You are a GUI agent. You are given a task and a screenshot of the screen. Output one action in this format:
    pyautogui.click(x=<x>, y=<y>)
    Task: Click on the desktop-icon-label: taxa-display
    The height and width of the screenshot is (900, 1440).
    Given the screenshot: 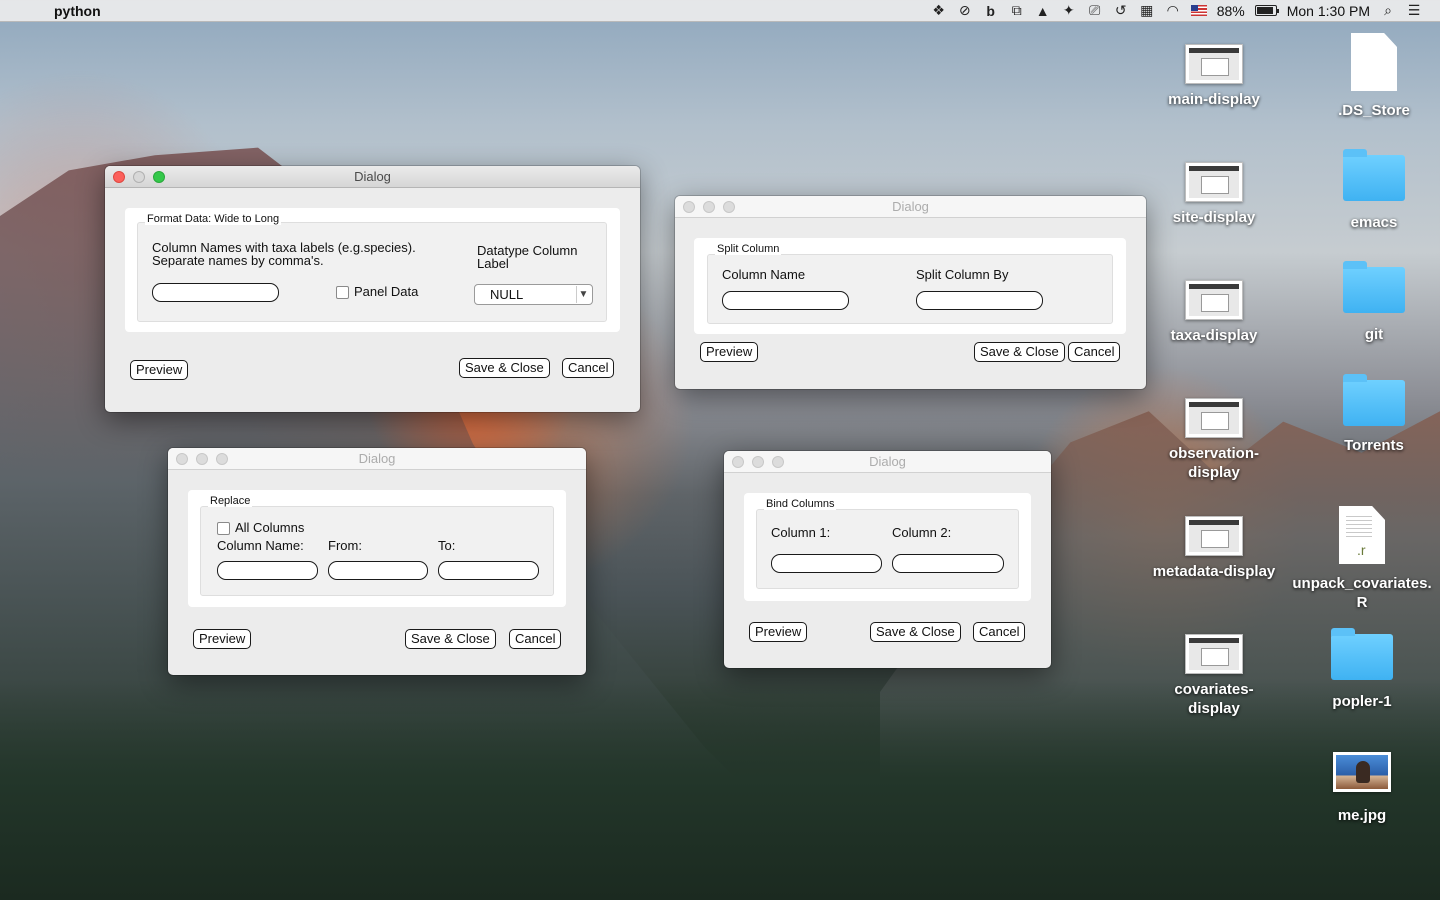 What is the action you would take?
    pyautogui.click(x=1214, y=335)
    